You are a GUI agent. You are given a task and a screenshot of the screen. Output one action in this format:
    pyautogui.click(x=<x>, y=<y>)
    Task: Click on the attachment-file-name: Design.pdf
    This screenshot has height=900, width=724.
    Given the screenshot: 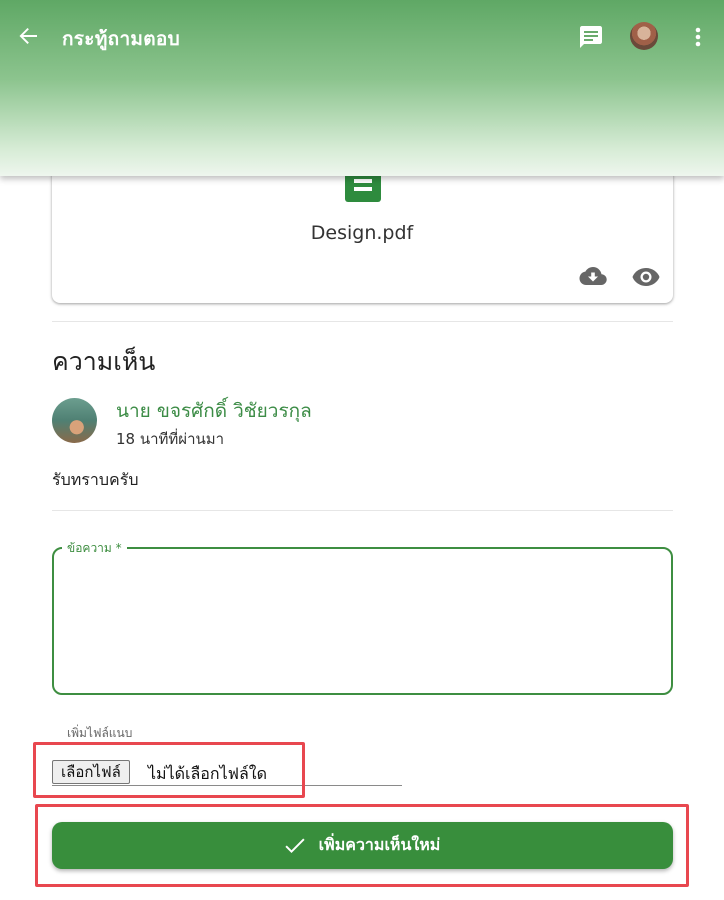 What is the action you would take?
    pyautogui.click(x=362, y=233)
    